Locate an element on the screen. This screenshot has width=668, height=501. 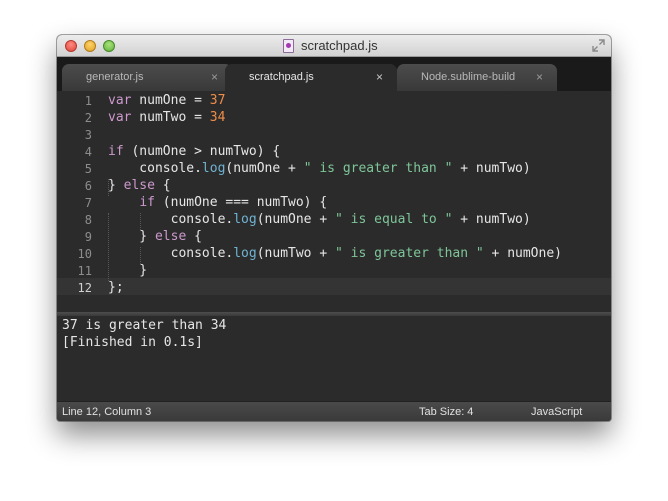
tab-scratchpad-js: scratchpad.js × is located at coordinates (311, 77).